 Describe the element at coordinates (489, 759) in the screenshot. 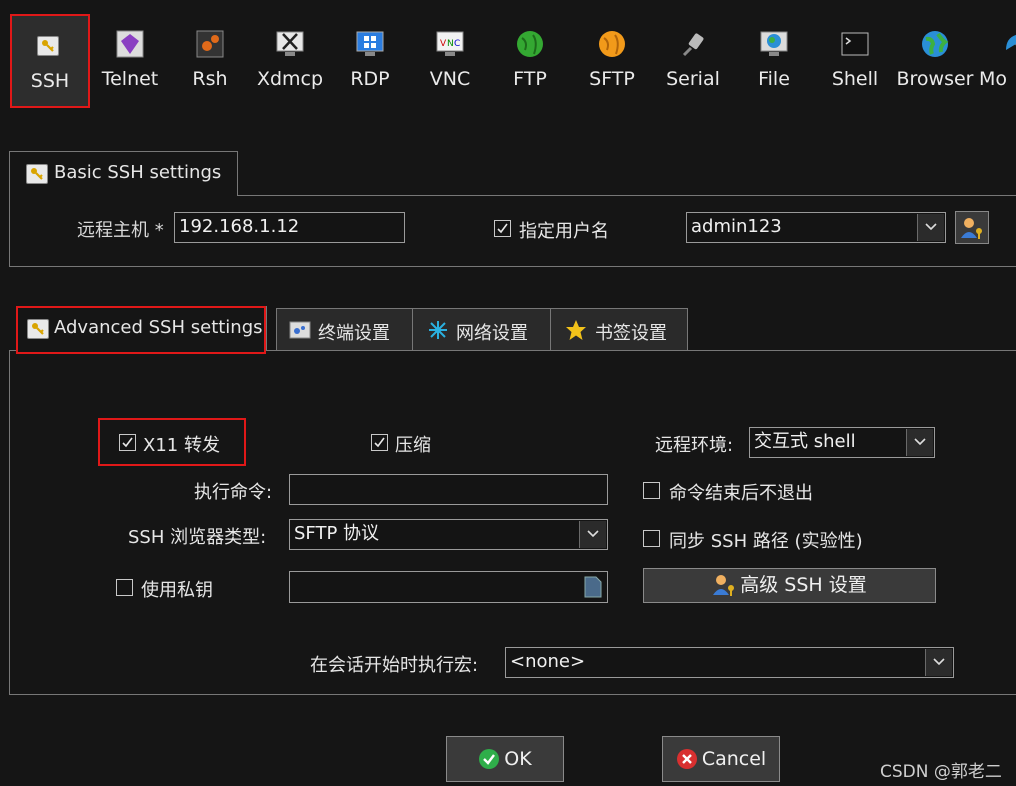

I see `ok-check-icon` at that location.